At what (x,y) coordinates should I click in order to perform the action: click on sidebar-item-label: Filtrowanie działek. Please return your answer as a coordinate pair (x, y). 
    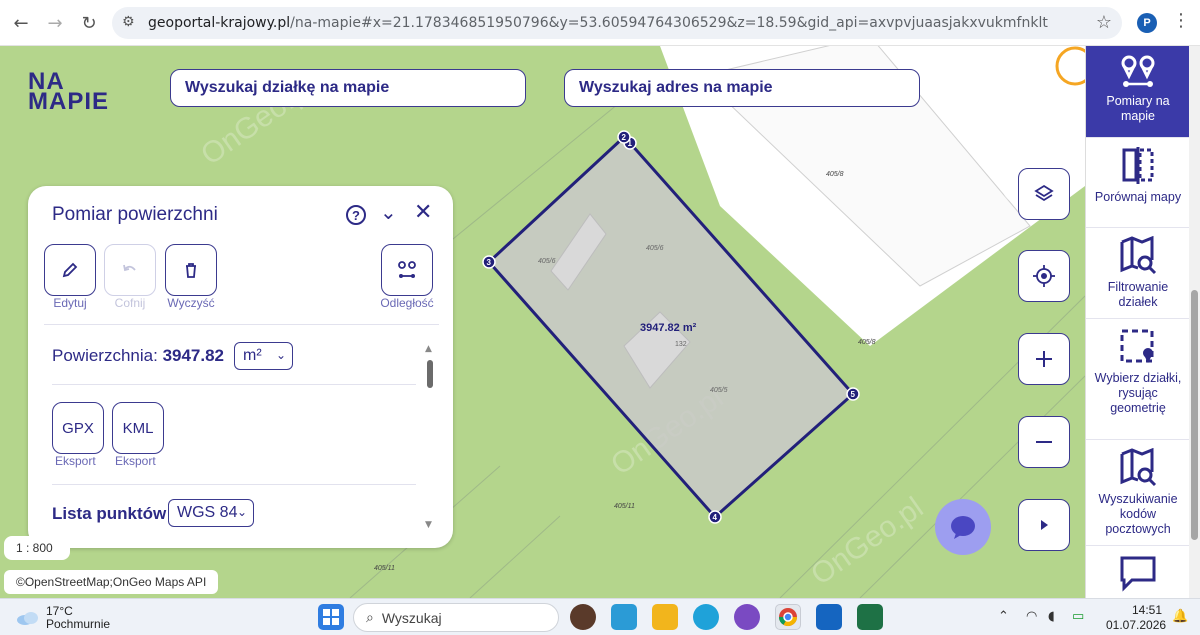
    Looking at the image, I should click on (1138, 294).